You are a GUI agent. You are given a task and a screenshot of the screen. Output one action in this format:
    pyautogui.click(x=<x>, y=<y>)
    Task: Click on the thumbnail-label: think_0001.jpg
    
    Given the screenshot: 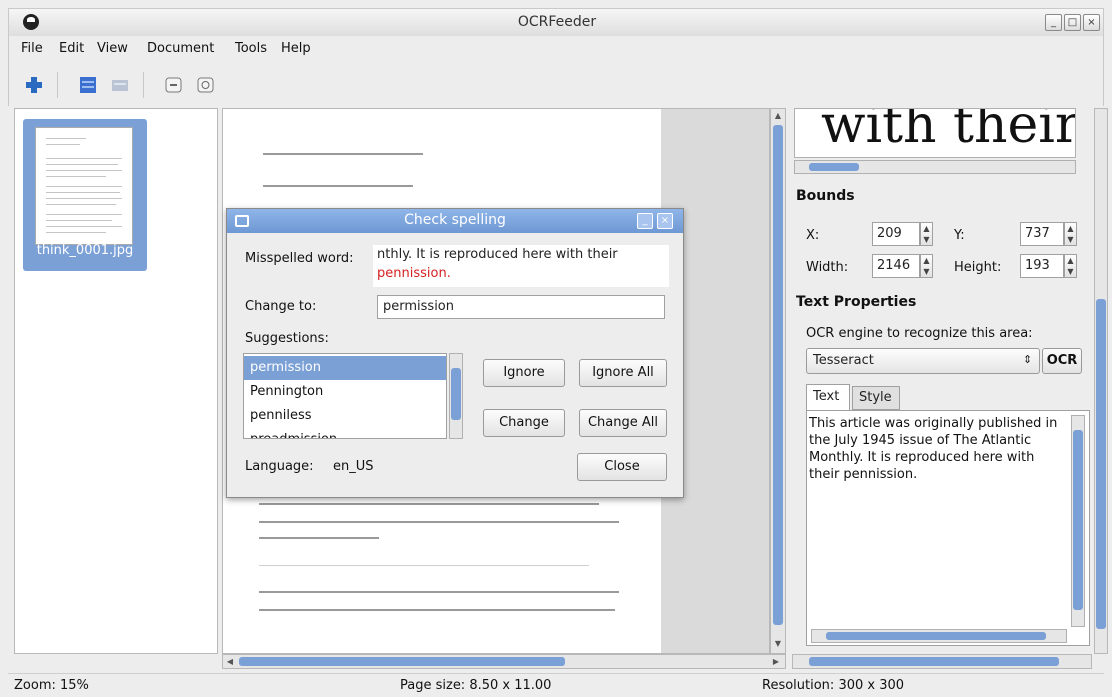 What is the action you would take?
    pyautogui.click(x=85, y=250)
    